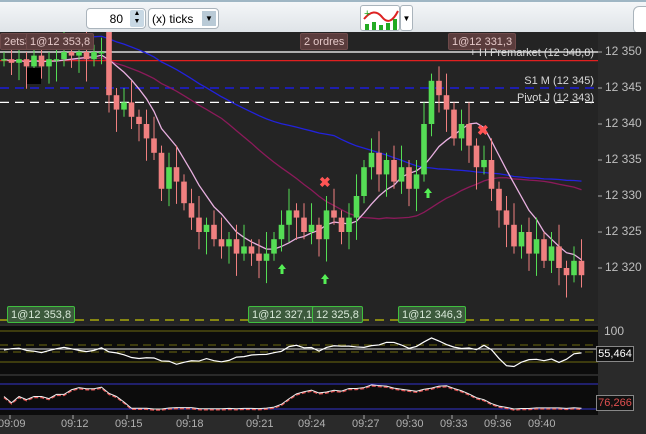  Describe the element at coordinates (623, 87) in the screenshot. I see `price-tick-label: 12 345` at that location.